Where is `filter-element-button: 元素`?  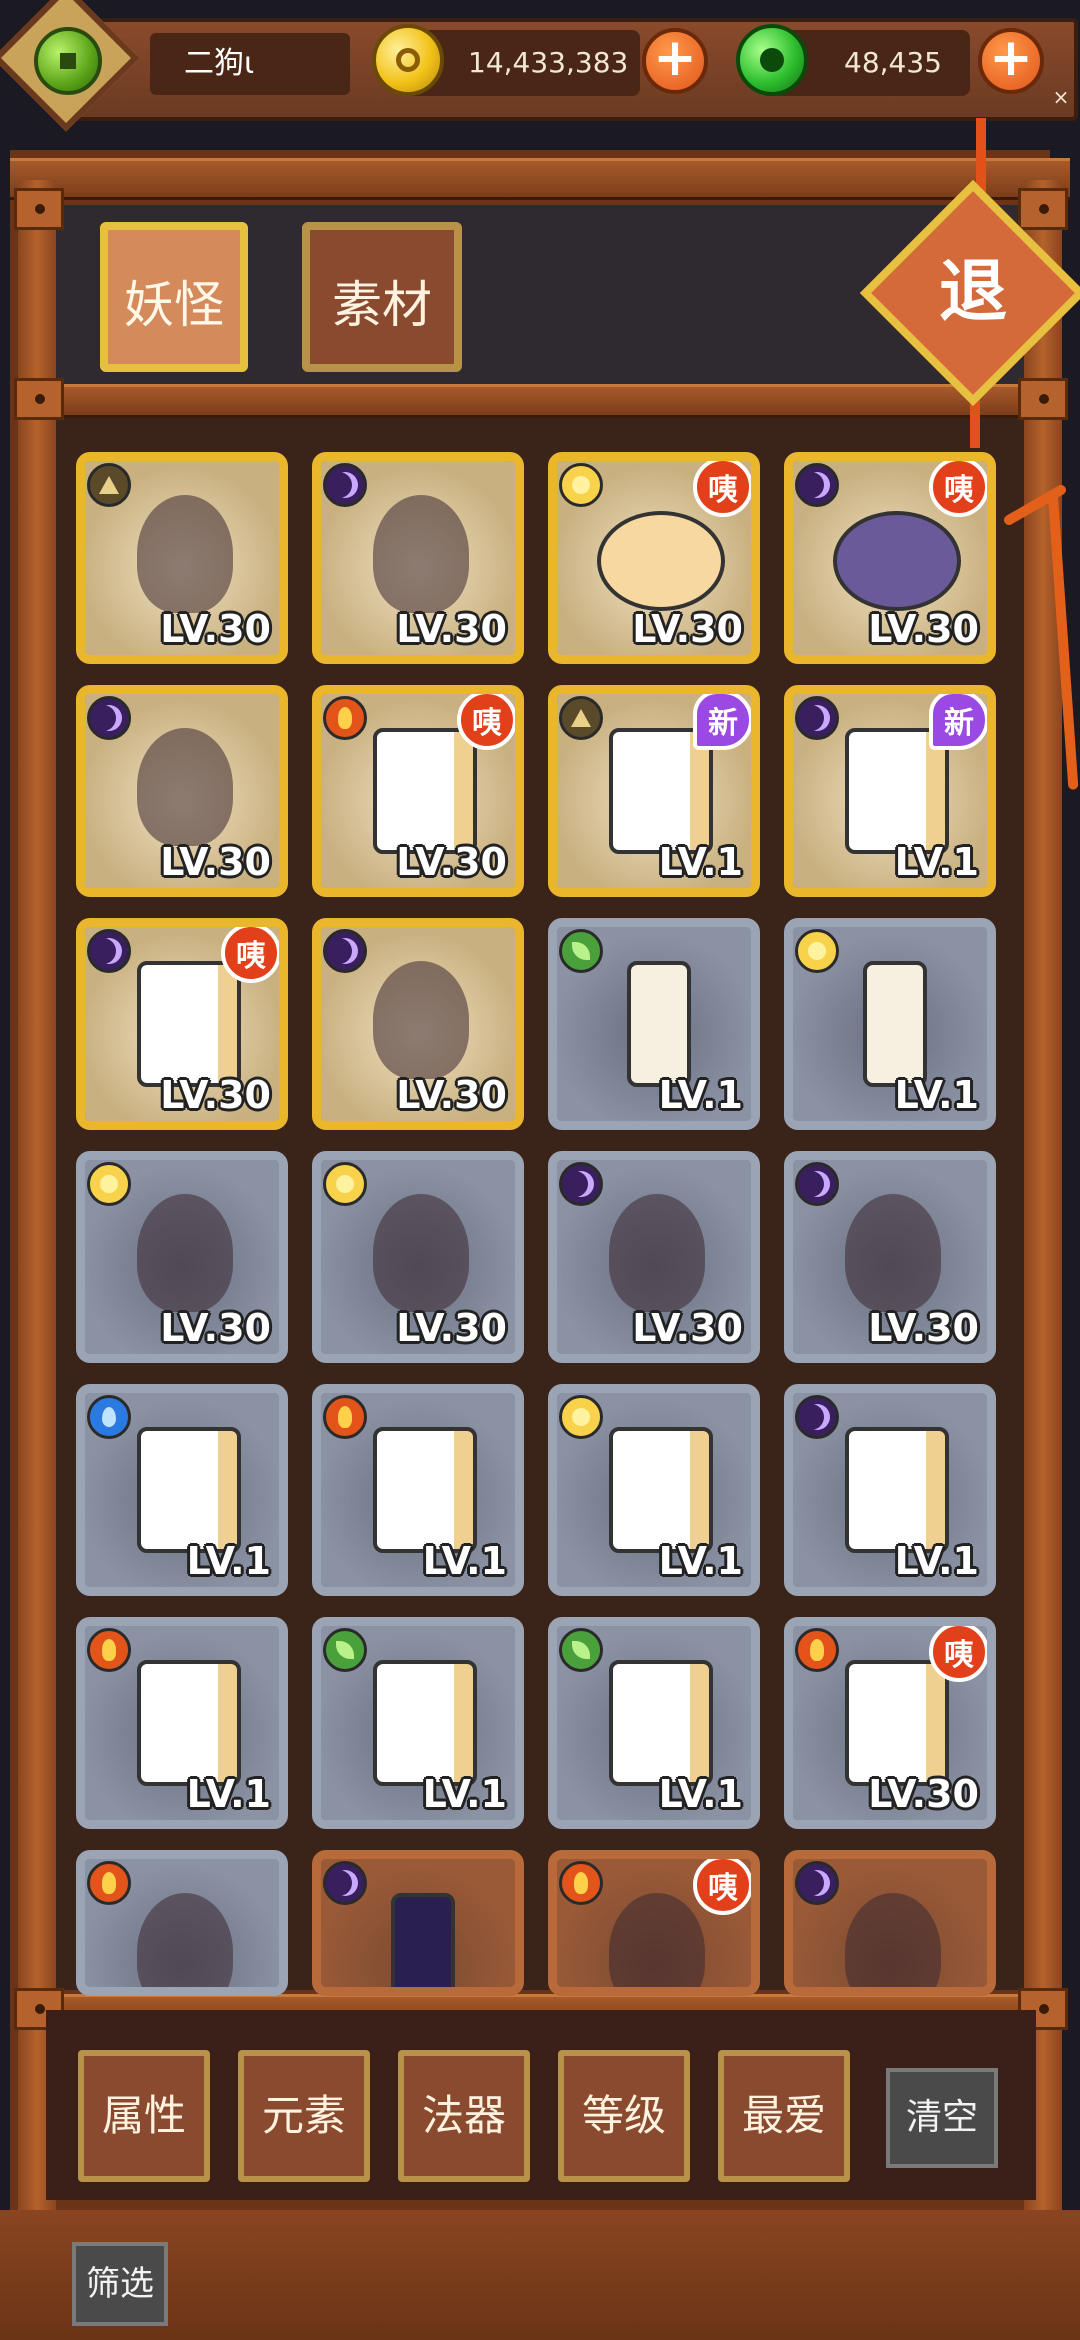
filter-element-button: 元素 is located at coordinates (304, 2116).